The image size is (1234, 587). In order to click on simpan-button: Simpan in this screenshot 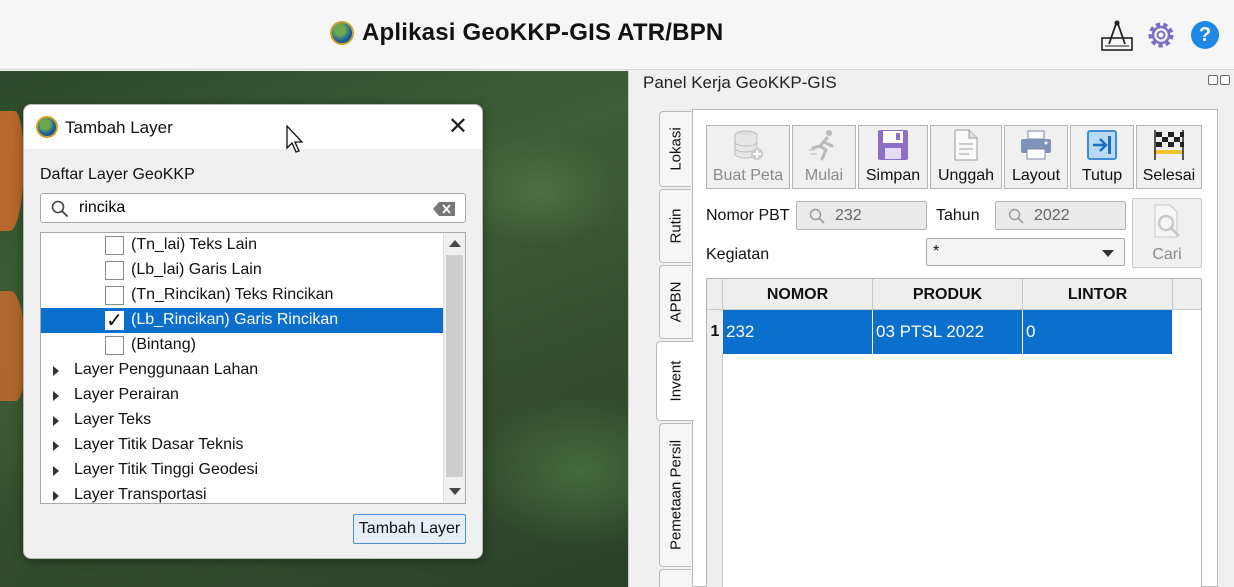, I will do `click(893, 157)`.